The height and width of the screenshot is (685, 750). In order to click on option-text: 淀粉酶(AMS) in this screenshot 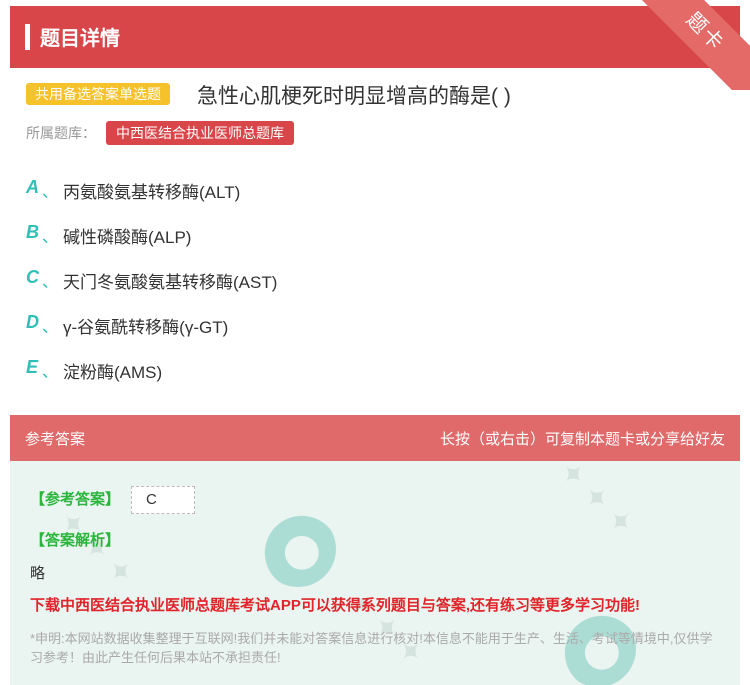, I will do `click(113, 372)`.